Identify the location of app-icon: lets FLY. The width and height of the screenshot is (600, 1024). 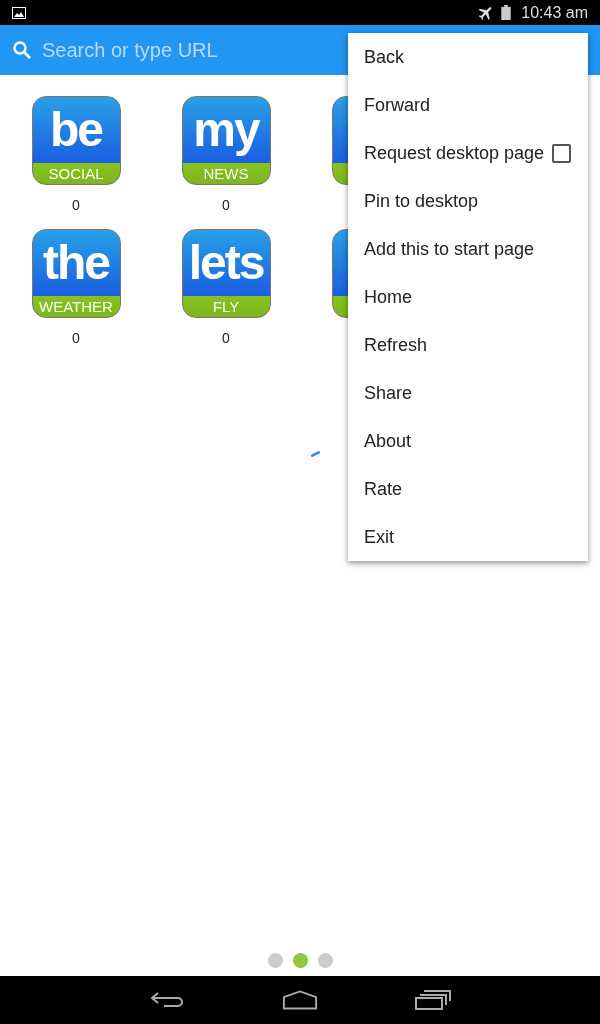
(226, 273).